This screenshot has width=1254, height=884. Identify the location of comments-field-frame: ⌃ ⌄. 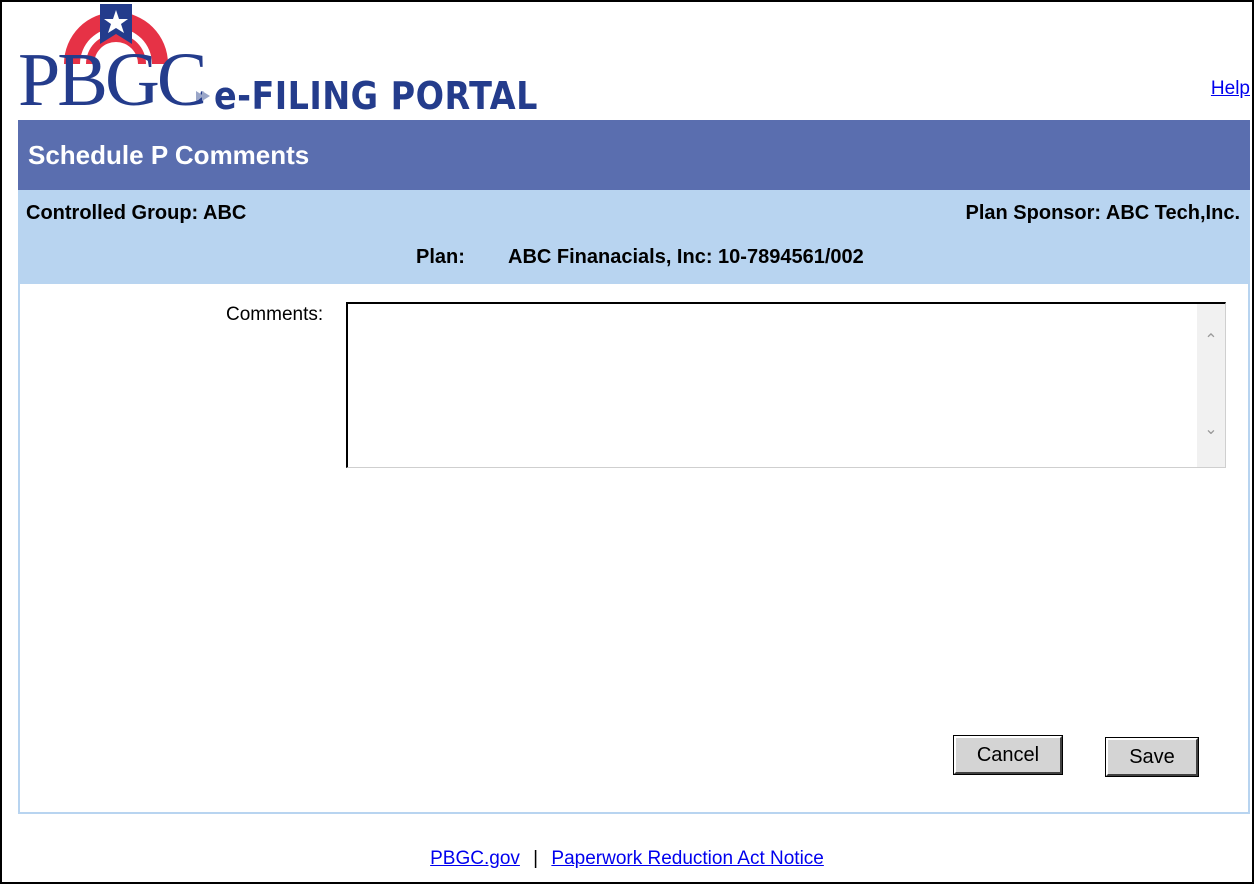
(786, 385).